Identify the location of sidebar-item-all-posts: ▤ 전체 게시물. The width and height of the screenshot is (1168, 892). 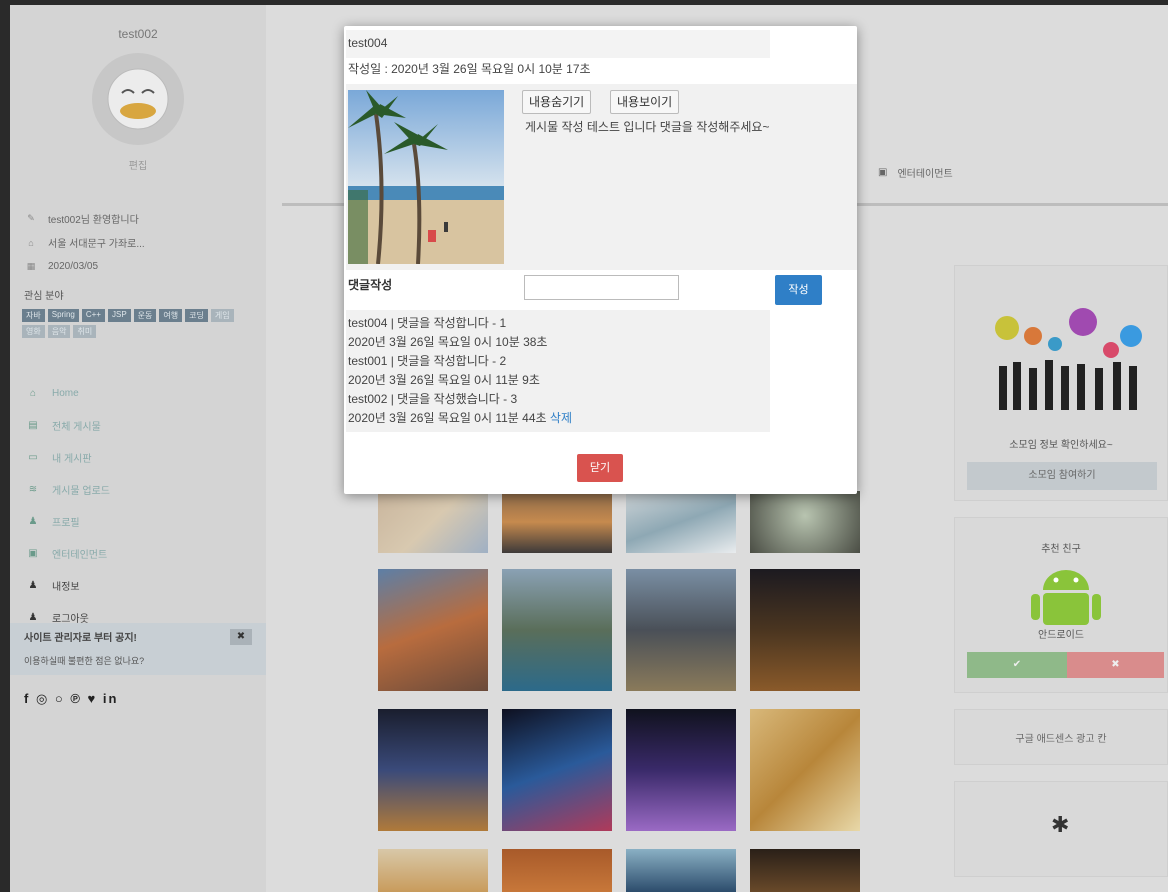
(138, 425).